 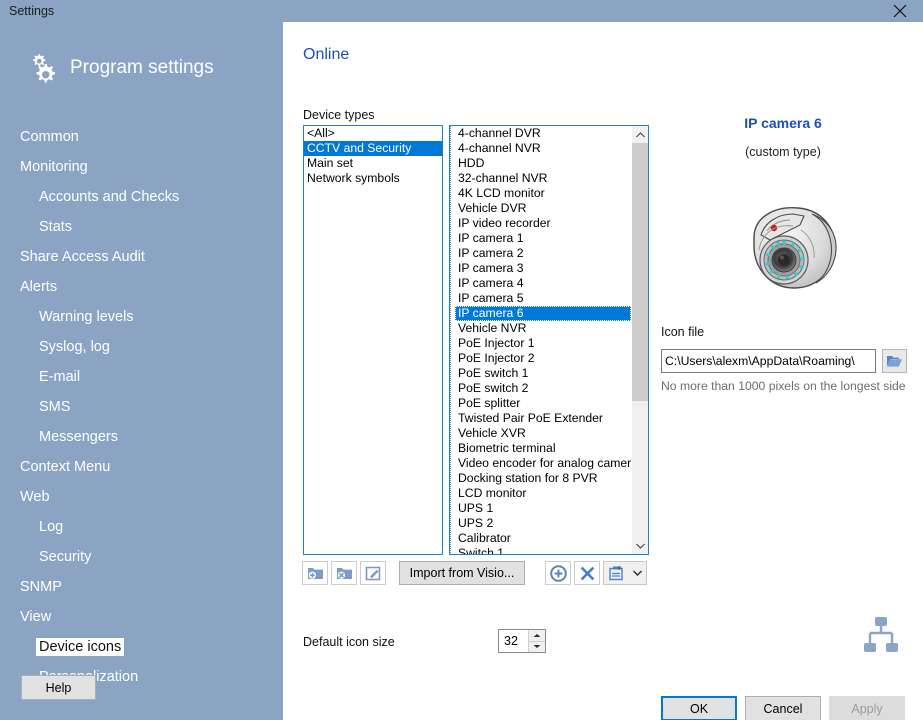 I want to click on device-row: Video encoder for analog camera, so click(x=543, y=463).